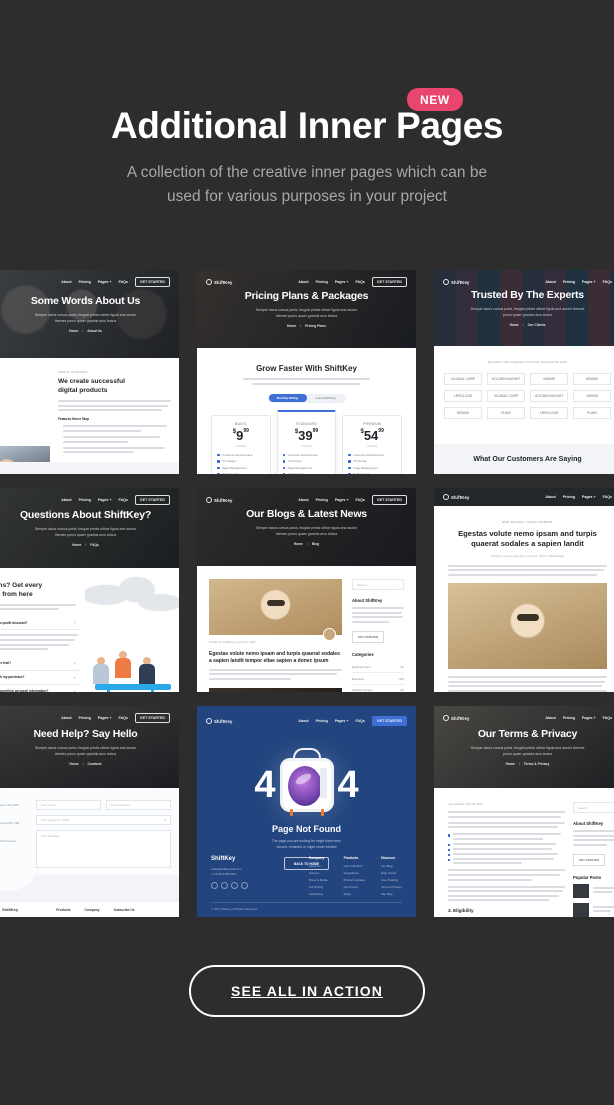 The height and width of the screenshot is (1105, 614). What do you see at coordinates (92, 910) in the screenshot?
I see `footer-col-company: Company` at bounding box center [92, 910].